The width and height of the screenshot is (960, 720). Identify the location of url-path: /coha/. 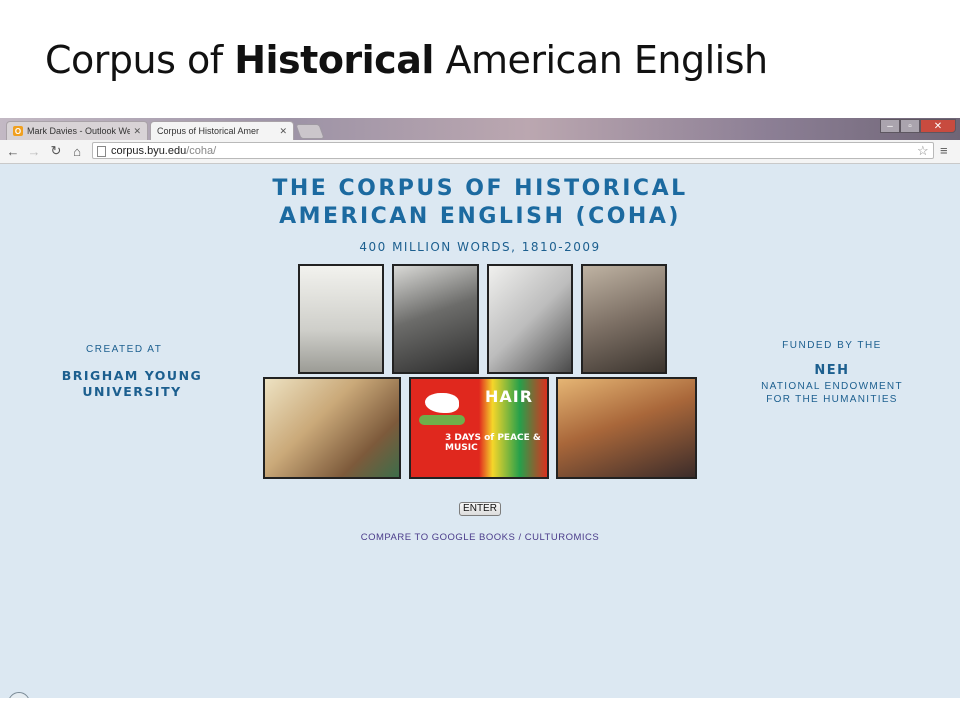
(201, 150).